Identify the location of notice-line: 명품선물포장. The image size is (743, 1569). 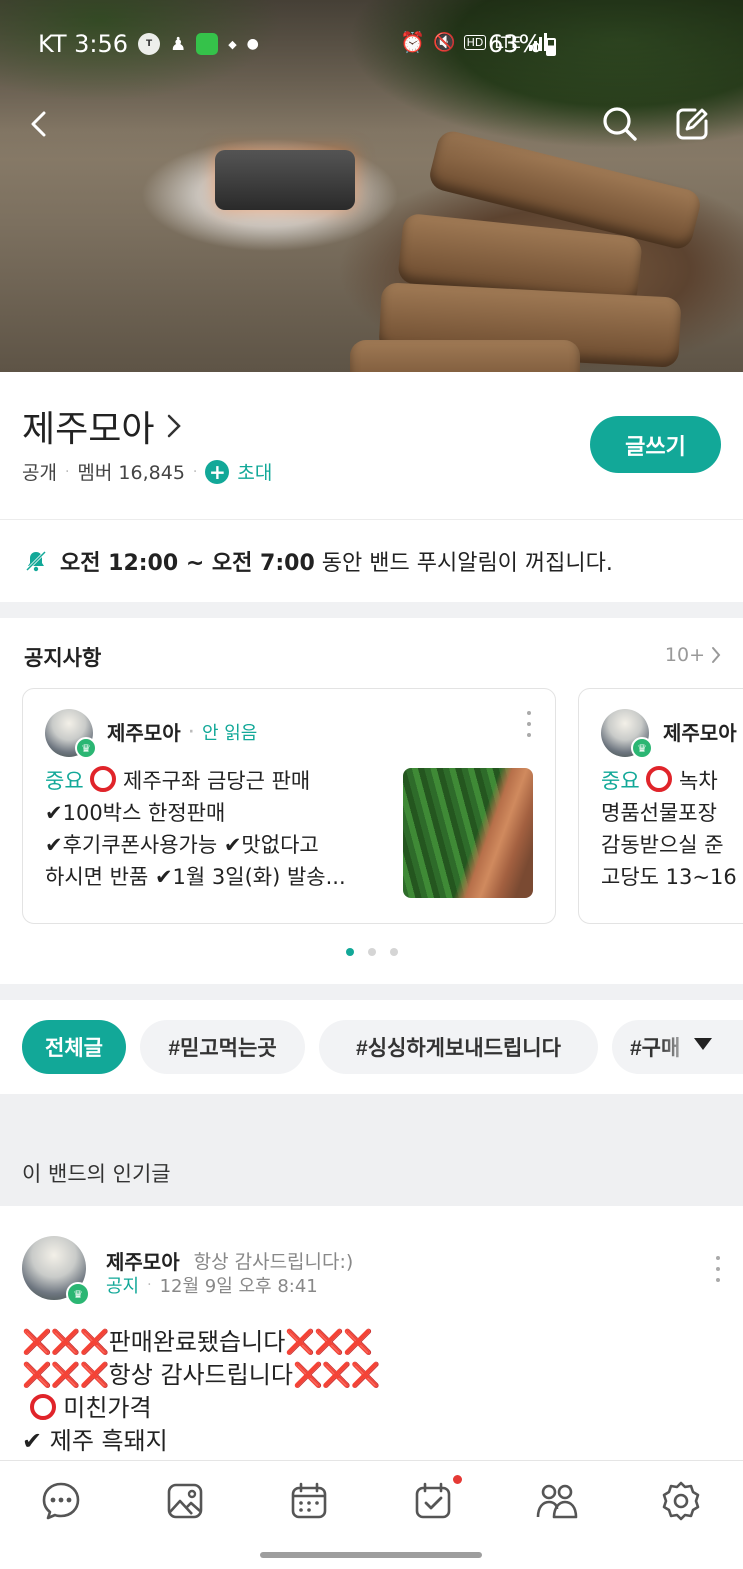
(659, 813).